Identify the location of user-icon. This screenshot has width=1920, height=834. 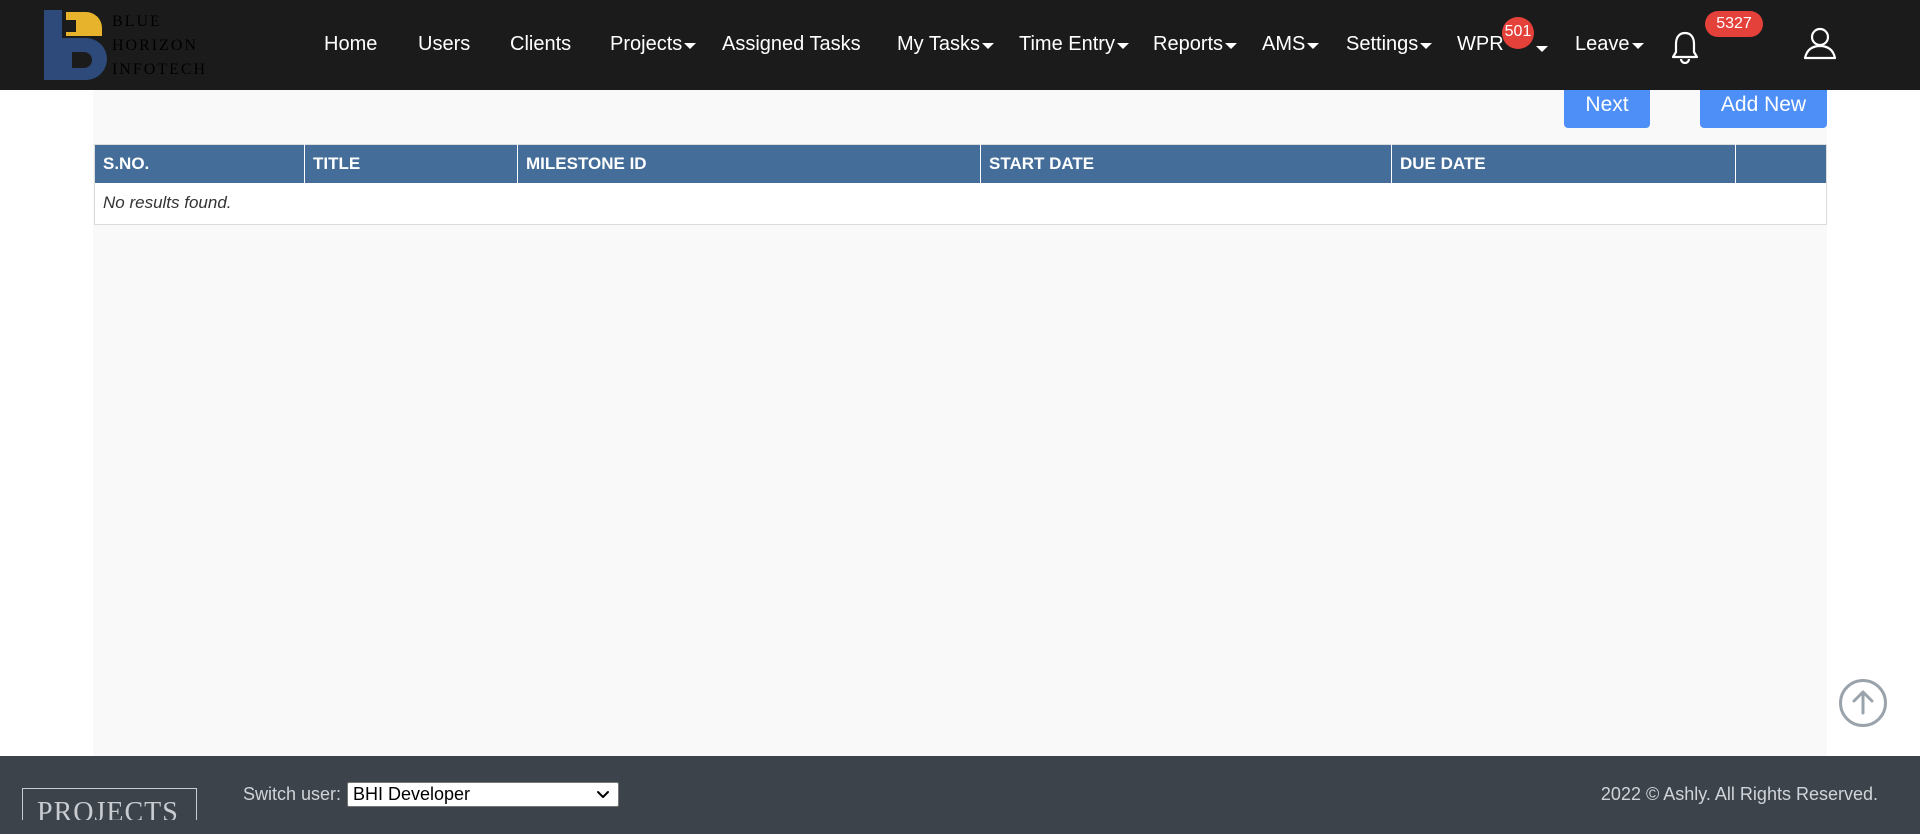
(1820, 43).